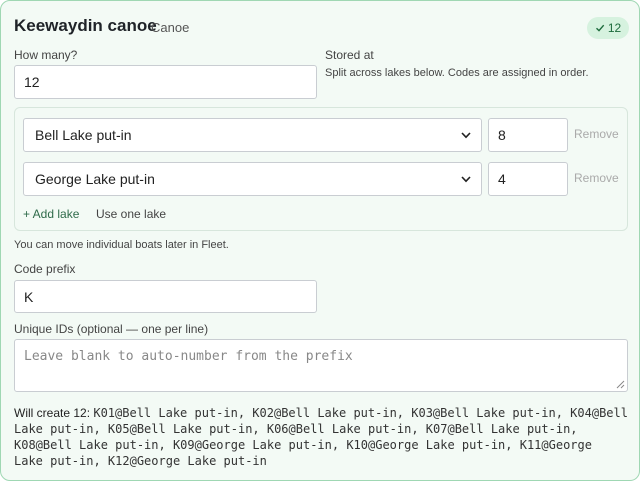 The width and height of the screenshot is (640, 481). Describe the element at coordinates (131, 214) in the screenshot. I see `use-one-lake-button: Use one lake` at that location.